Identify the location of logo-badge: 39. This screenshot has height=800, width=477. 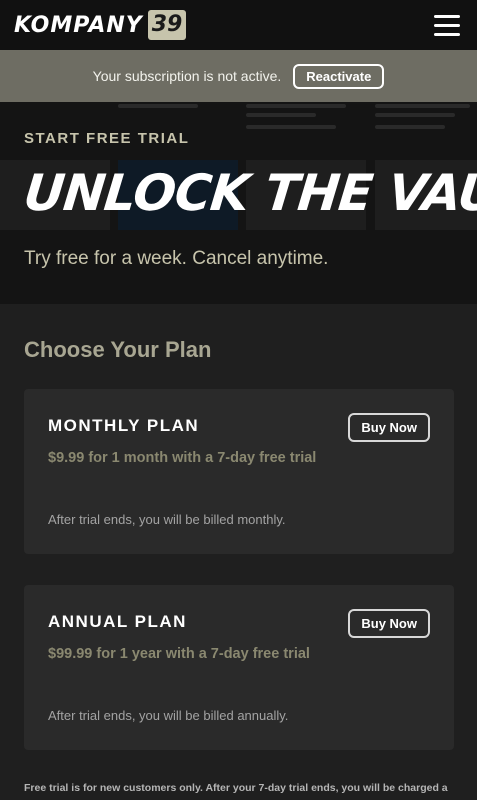
(167, 25).